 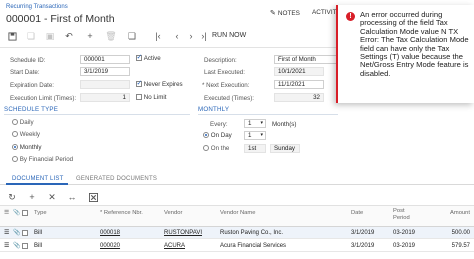 I want to click on cell-vendor-name: Acura Financial Services, so click(x=253, y=246).